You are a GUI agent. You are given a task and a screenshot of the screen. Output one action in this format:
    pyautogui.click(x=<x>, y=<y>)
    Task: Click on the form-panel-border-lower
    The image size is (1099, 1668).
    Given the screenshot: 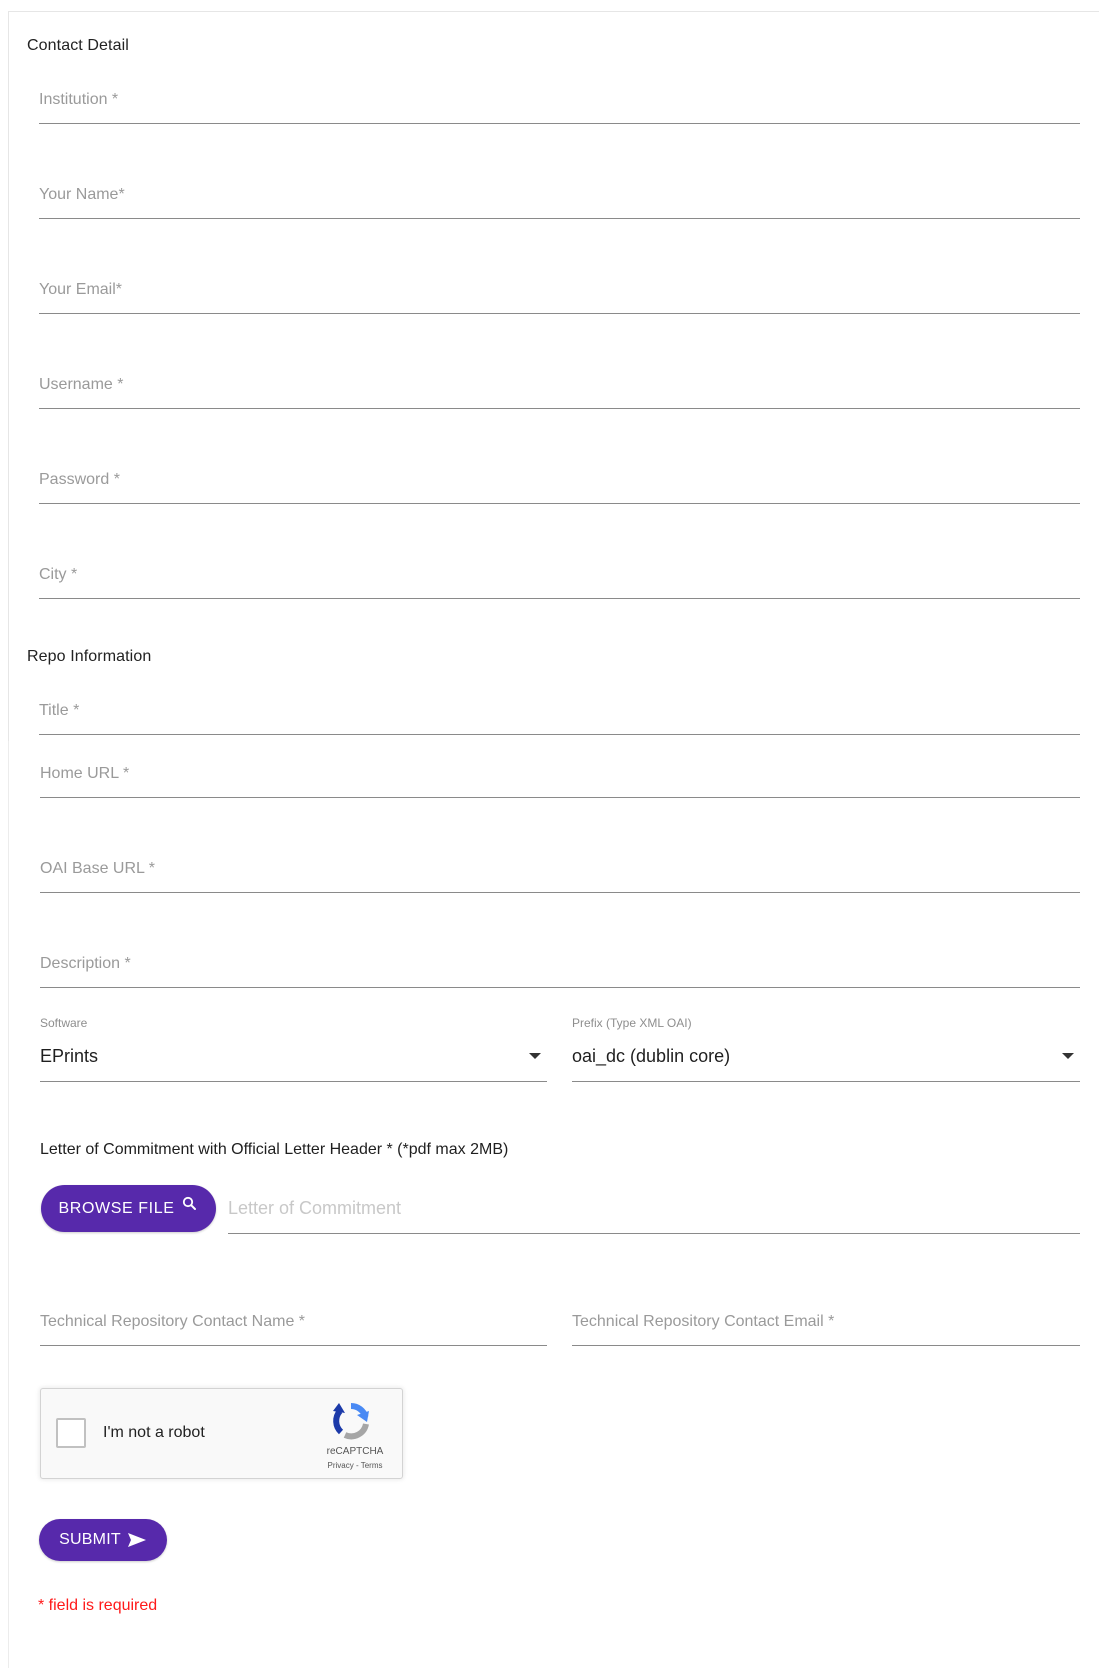 What is the action you would take?
    pyautogui.click(x=8, y=1204)
    